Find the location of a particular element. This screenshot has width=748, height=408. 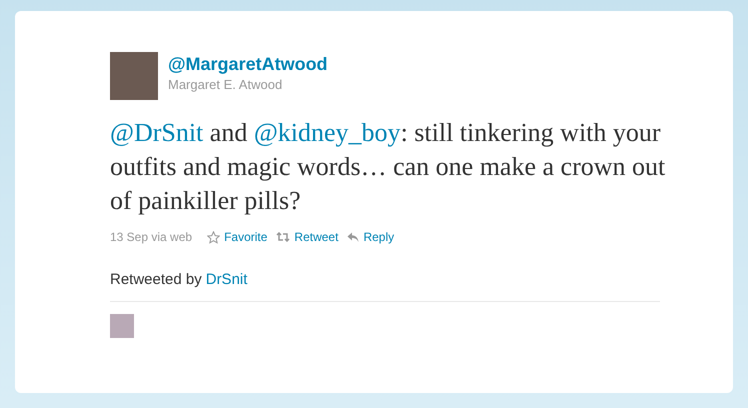

author-handle-link: @MargaretAtwood is located at coordinates (248, 64).